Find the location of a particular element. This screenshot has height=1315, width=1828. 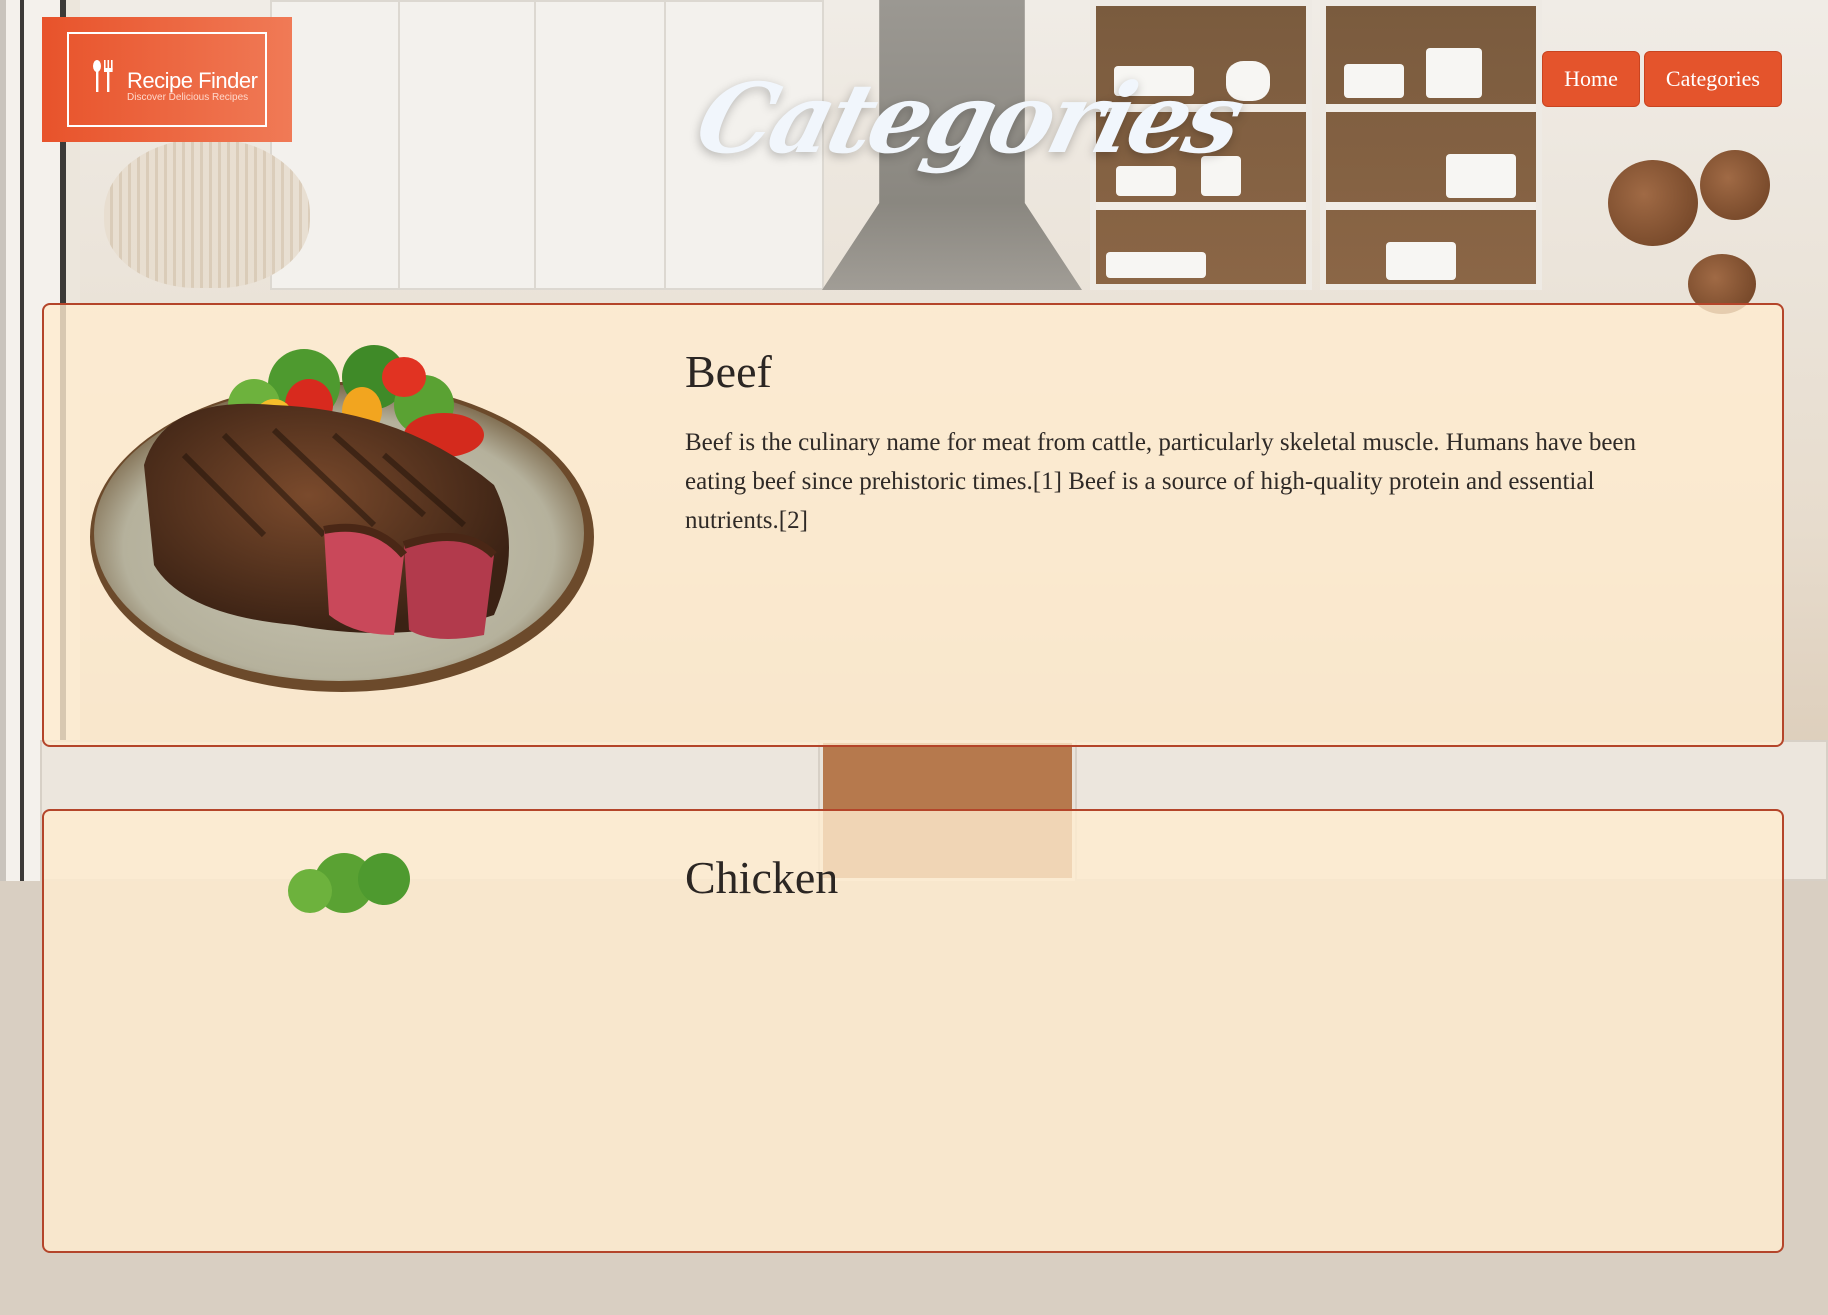

chicken-dish-image is located at coordinates (349, 883).